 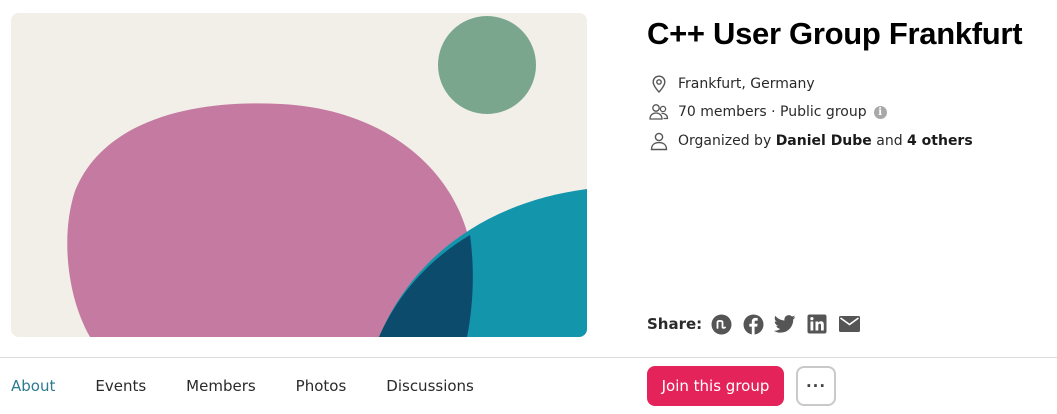 What do you see at coordinates (321, 386) in the screenshot?
I see `tab-photos: Photos` at bounding box center [321, 386].